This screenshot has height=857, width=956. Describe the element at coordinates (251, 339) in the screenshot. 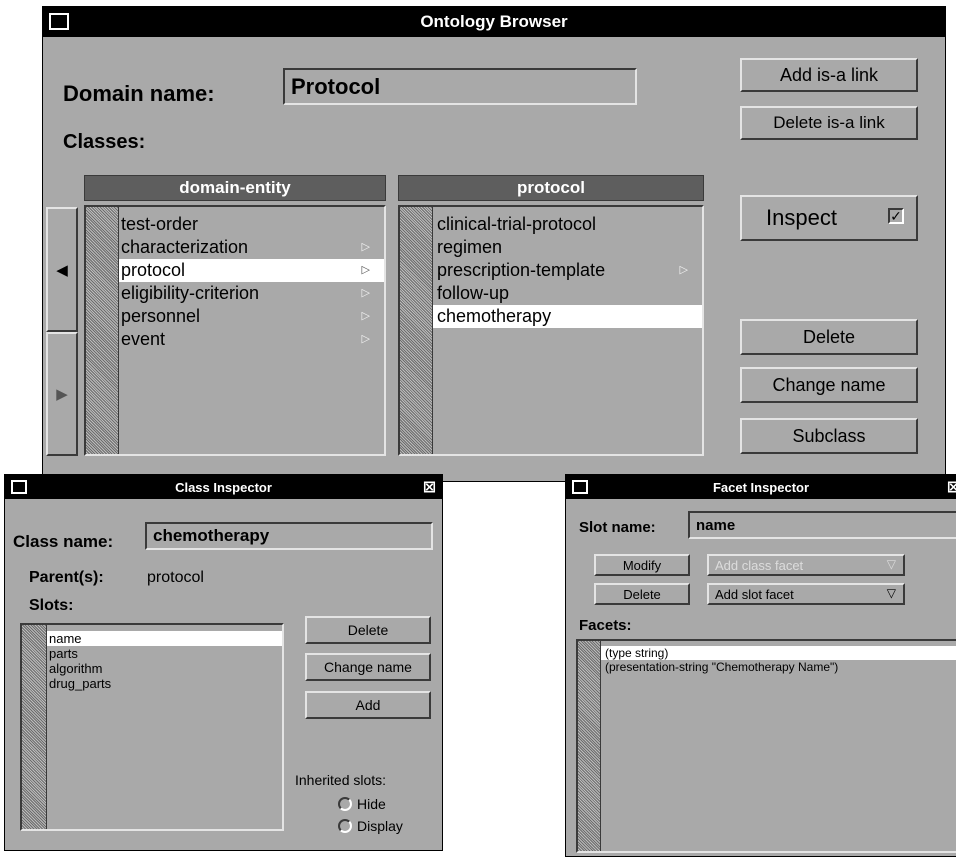

I see `class-list-item: event ▷` at that location.